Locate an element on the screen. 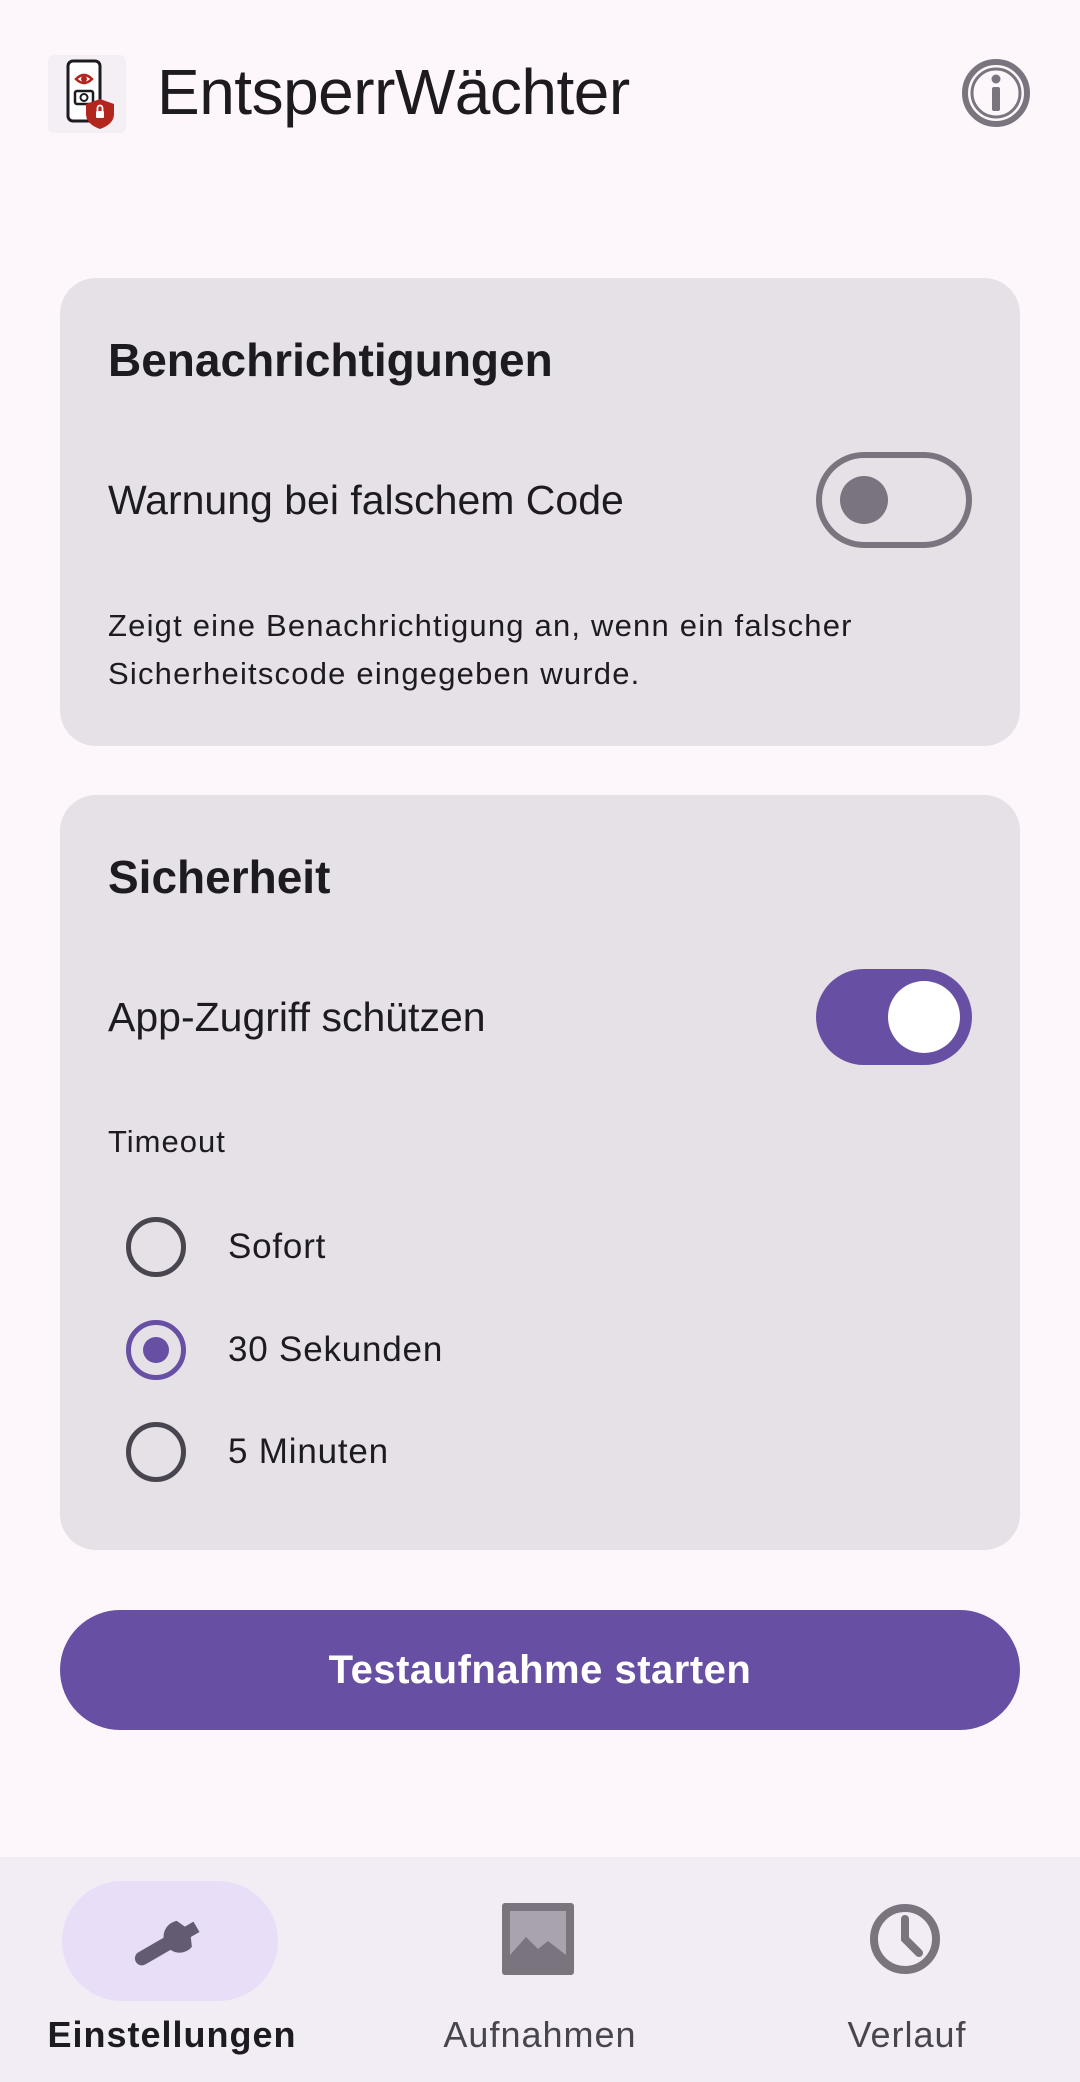  wrong-code-warning-switch is located at coordinates (894, 500).